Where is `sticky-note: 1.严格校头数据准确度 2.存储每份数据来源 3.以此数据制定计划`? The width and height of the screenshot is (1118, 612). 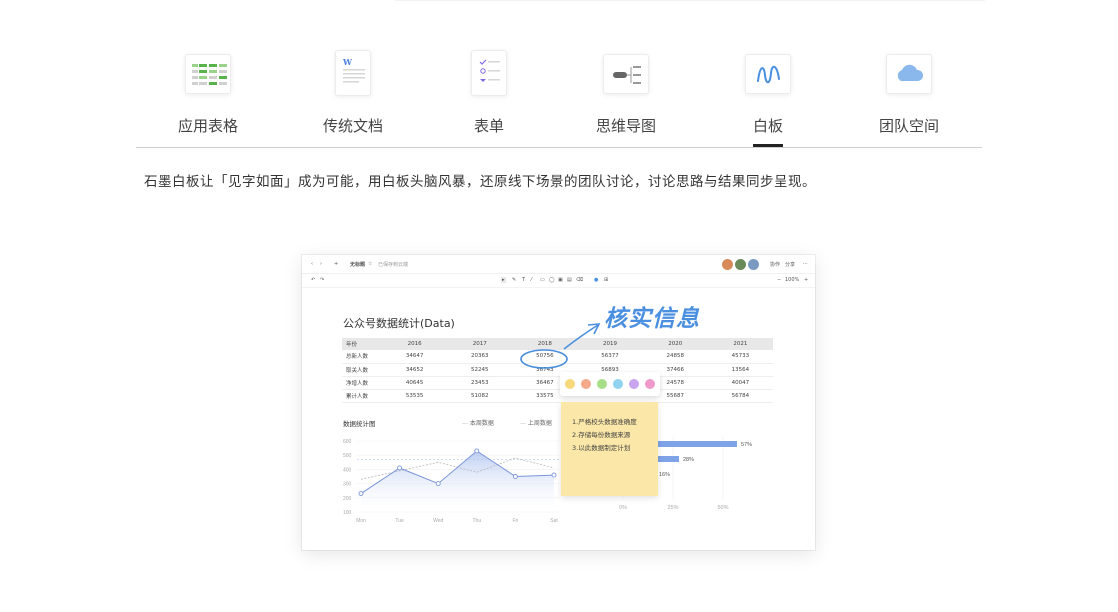 sticky-note: 1.严格校头数据准确度 2.存储每份数据来源 3.以此数据制定计划 is located at coordinates (609, 449).